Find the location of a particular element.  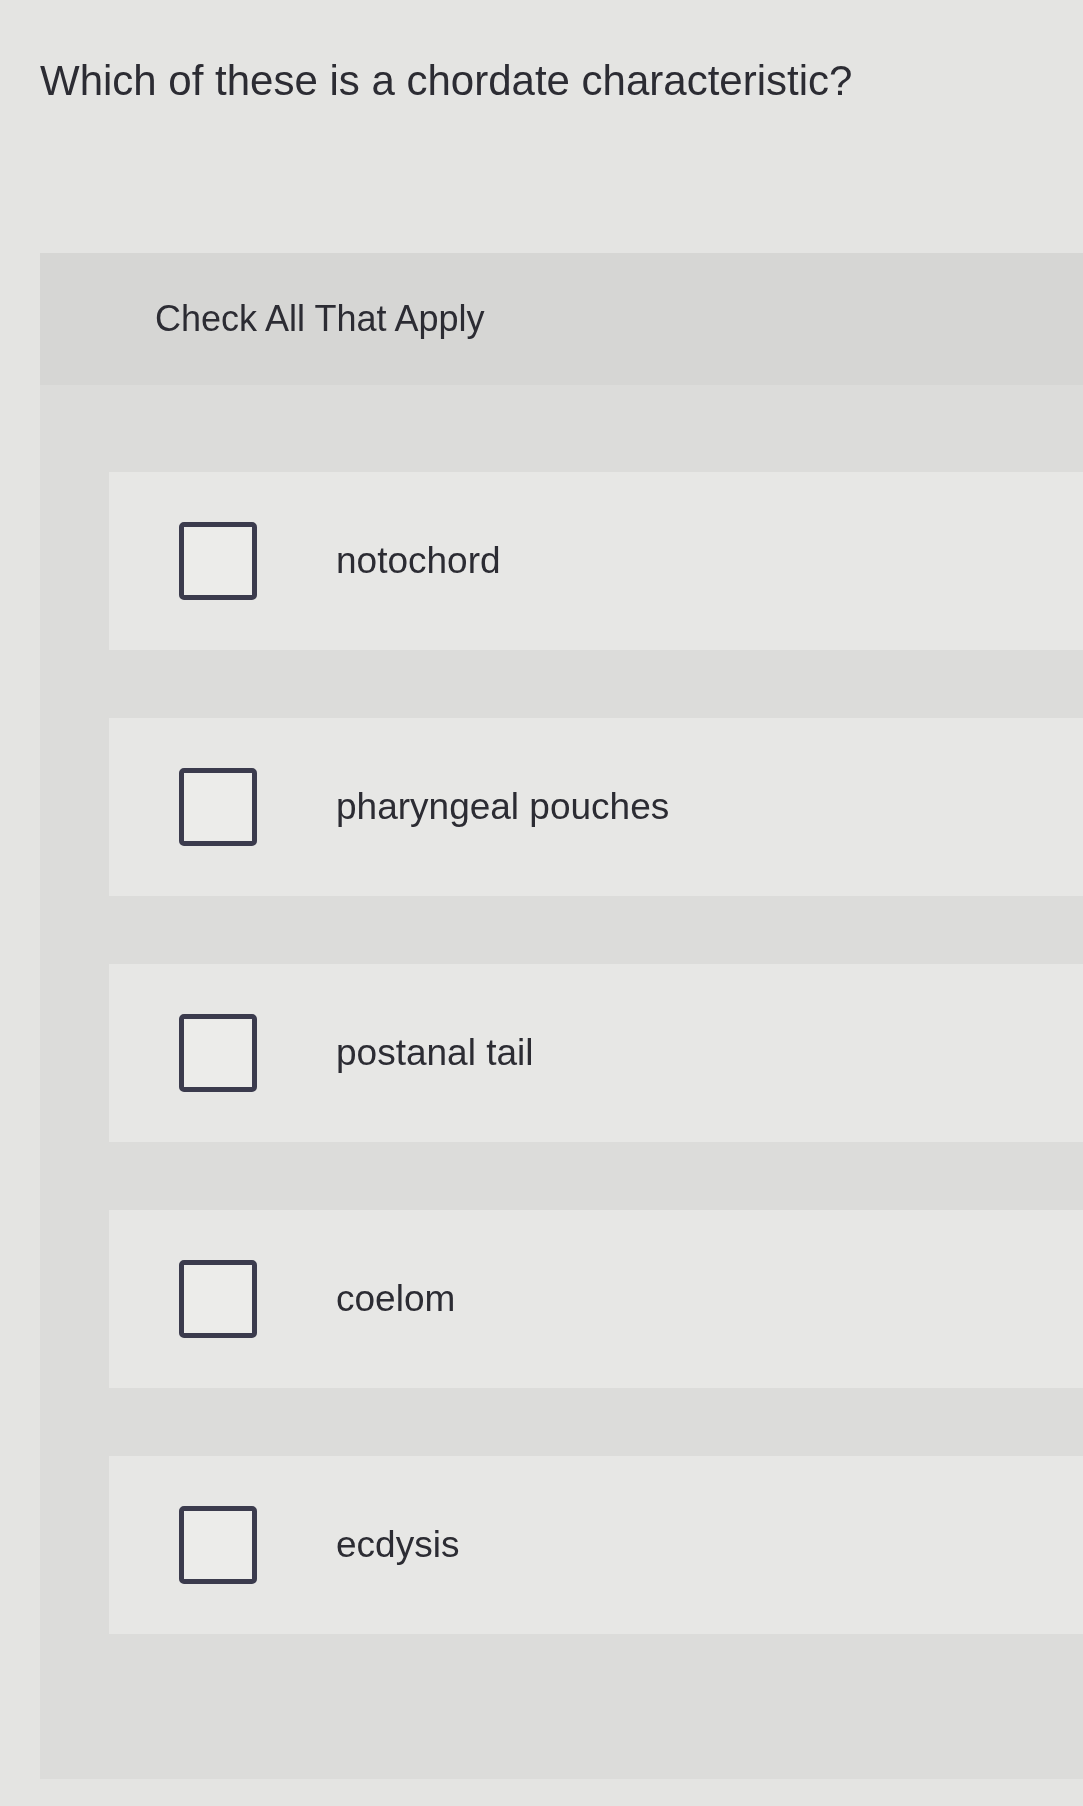

option-label: ecdysis is located at coordinates (398, 1545).